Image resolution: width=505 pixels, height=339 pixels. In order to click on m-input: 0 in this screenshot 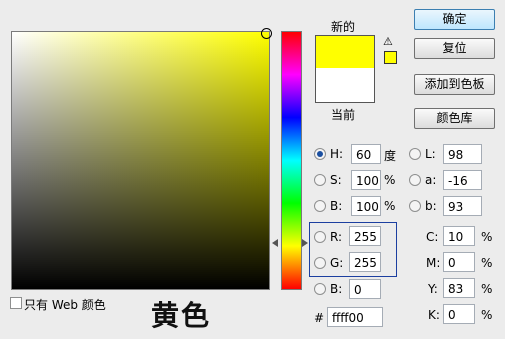, I will do `click(459, 262)`.